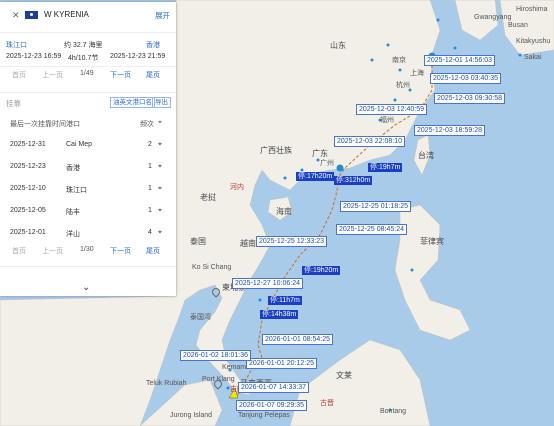 This screenshot has width=554, height=426. Describe the element at coordinates (271, 405) in the screenshot. I see `track-label: 2026-01-07 09:29:35` at that location.